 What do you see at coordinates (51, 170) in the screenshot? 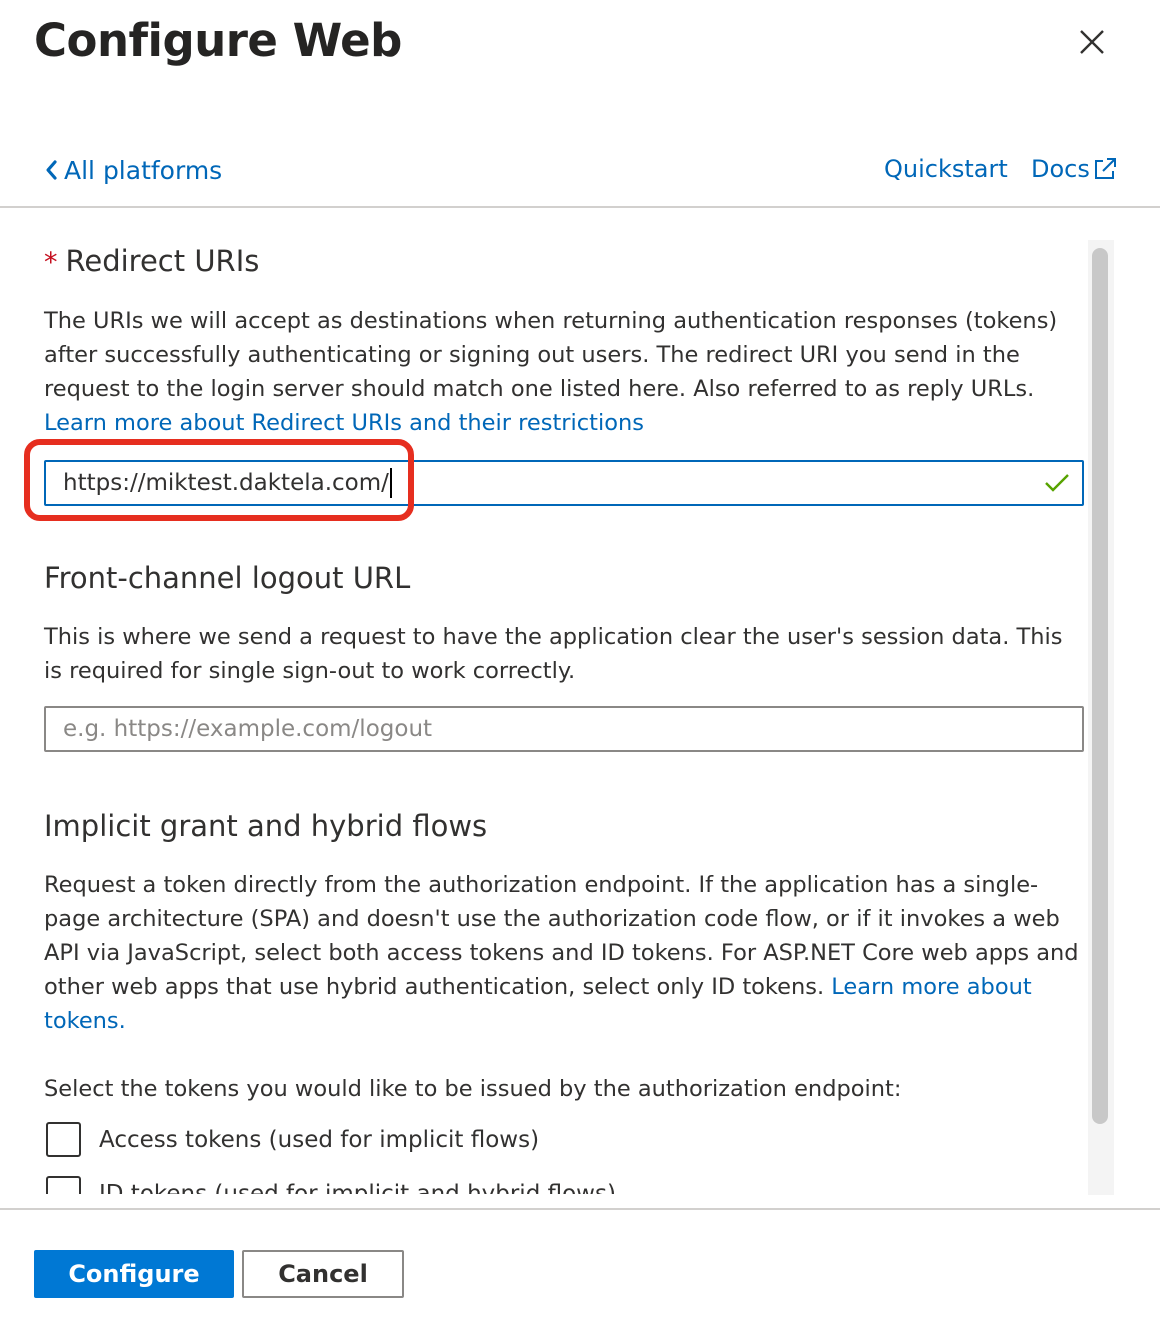
I see `chevron-left-icon` at bounding box center [51, 170].